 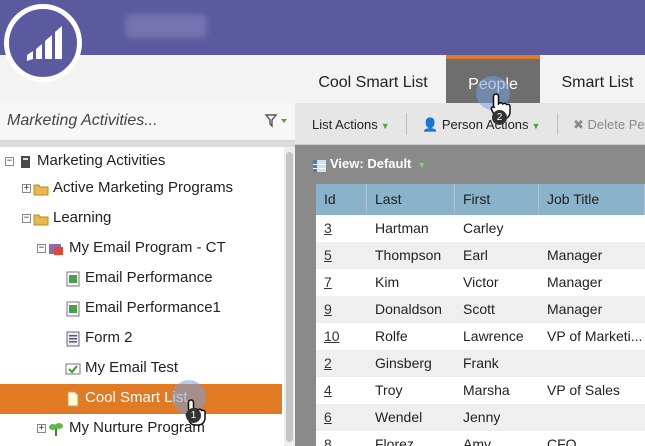 What do you see at coordinates (483, 228) in the screenshot?
I see `cell-first: Carley` at bounding box center [483, 228].